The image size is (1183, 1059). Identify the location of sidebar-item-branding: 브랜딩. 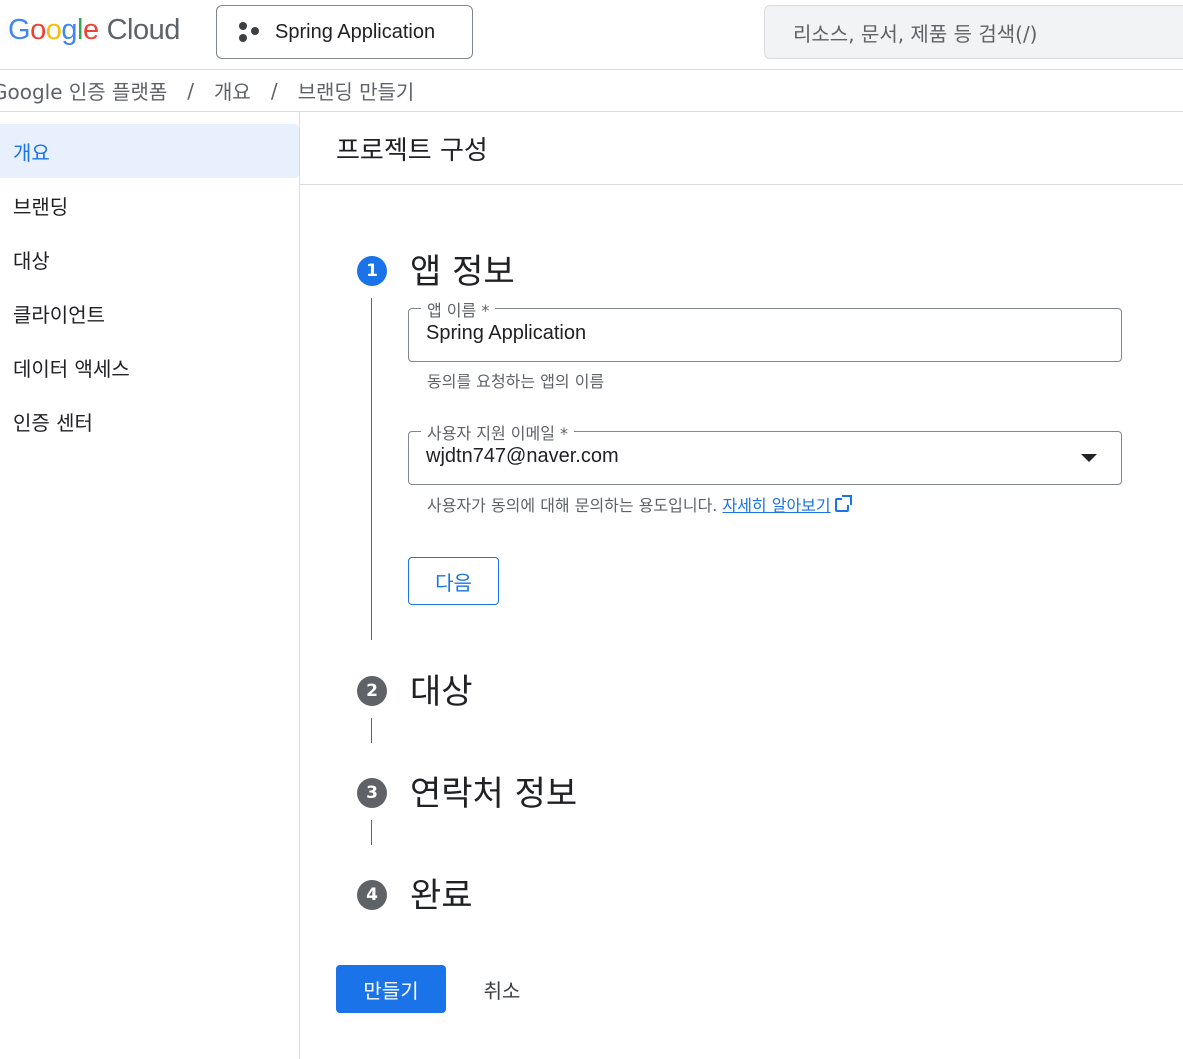
(149, 205).